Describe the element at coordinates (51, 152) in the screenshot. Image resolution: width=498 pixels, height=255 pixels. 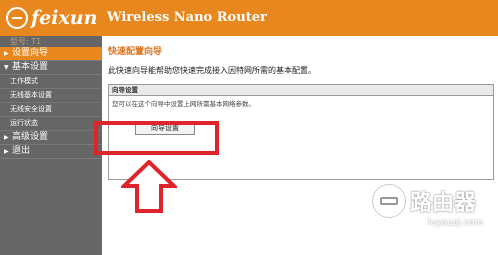
I see `sidebar-item-logout: ▶ 退出` at that location.